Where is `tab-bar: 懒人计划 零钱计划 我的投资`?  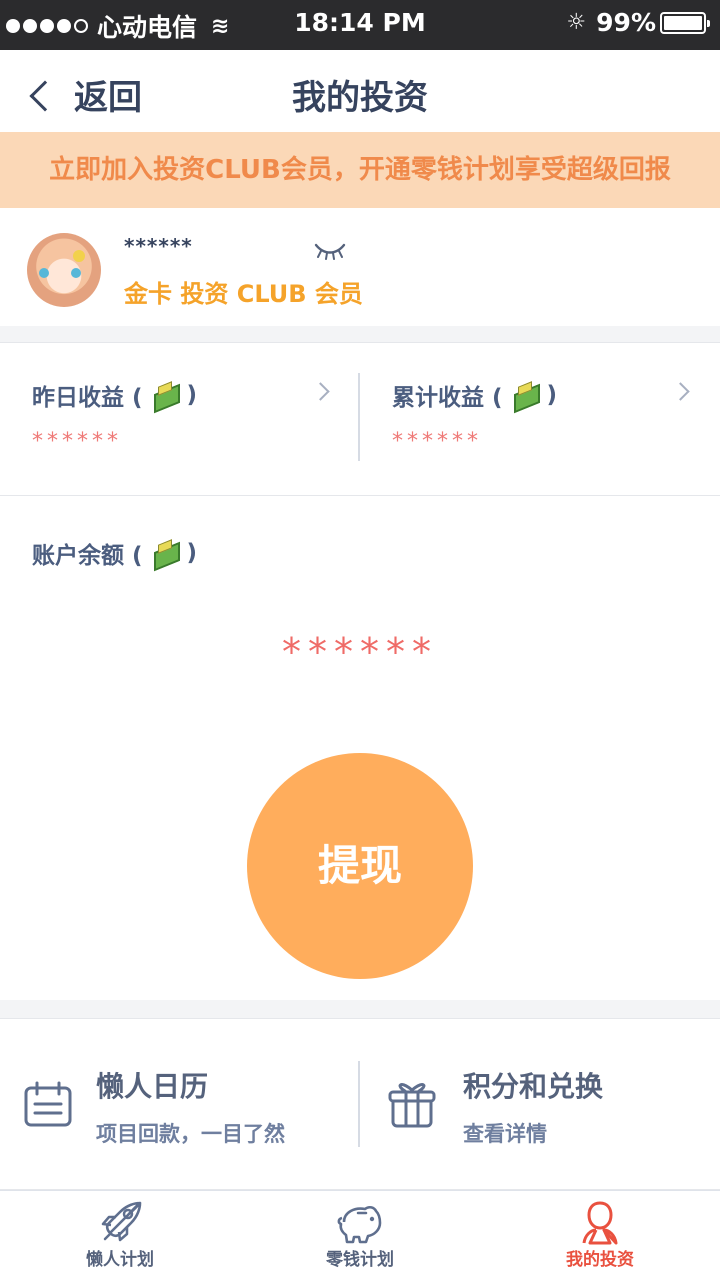
tab-bar: 懒人计划 零钱计划 我的投资 is located at coordinates (360, 1235).